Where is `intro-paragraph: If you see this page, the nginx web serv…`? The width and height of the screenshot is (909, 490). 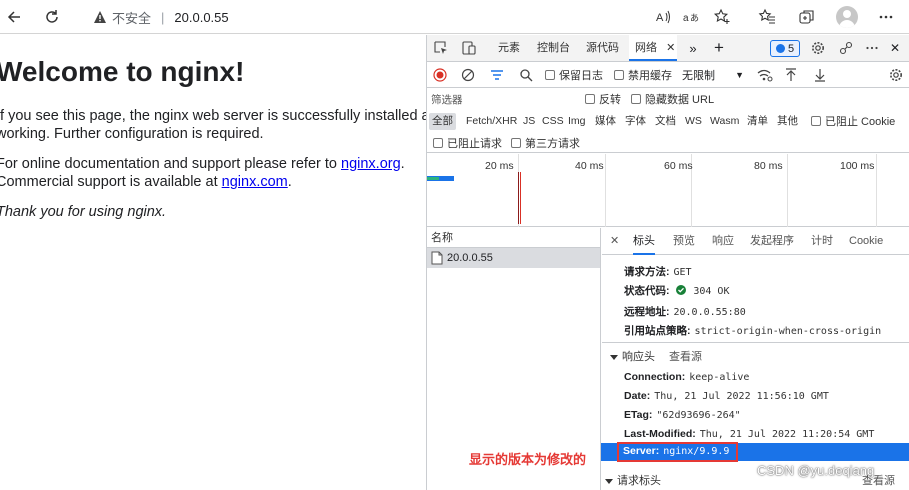 intro-paragraph: If you see this page, the nginx web serv… is located at coordinates (213, 125).